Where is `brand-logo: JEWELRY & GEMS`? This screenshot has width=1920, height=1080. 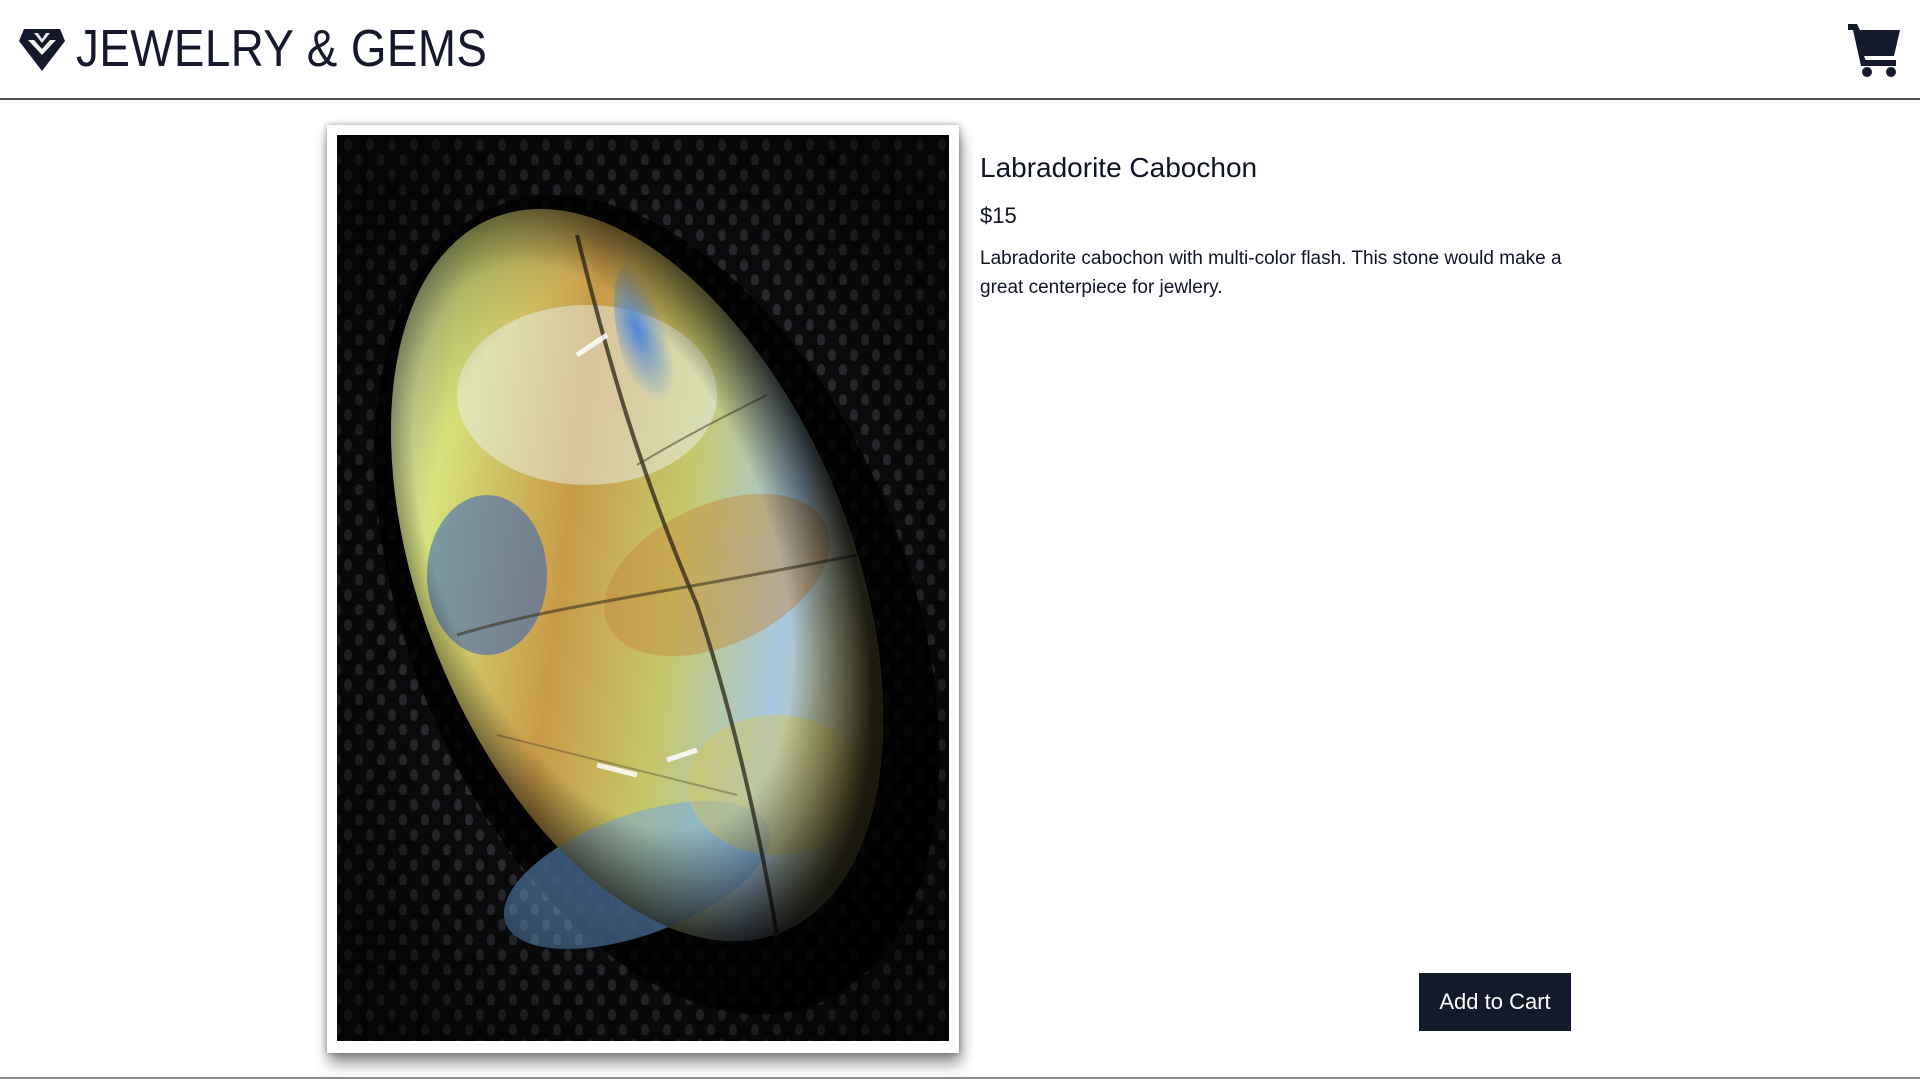
brand-logo: JEWELRY & GEMS is located at coordinates (280, 49).